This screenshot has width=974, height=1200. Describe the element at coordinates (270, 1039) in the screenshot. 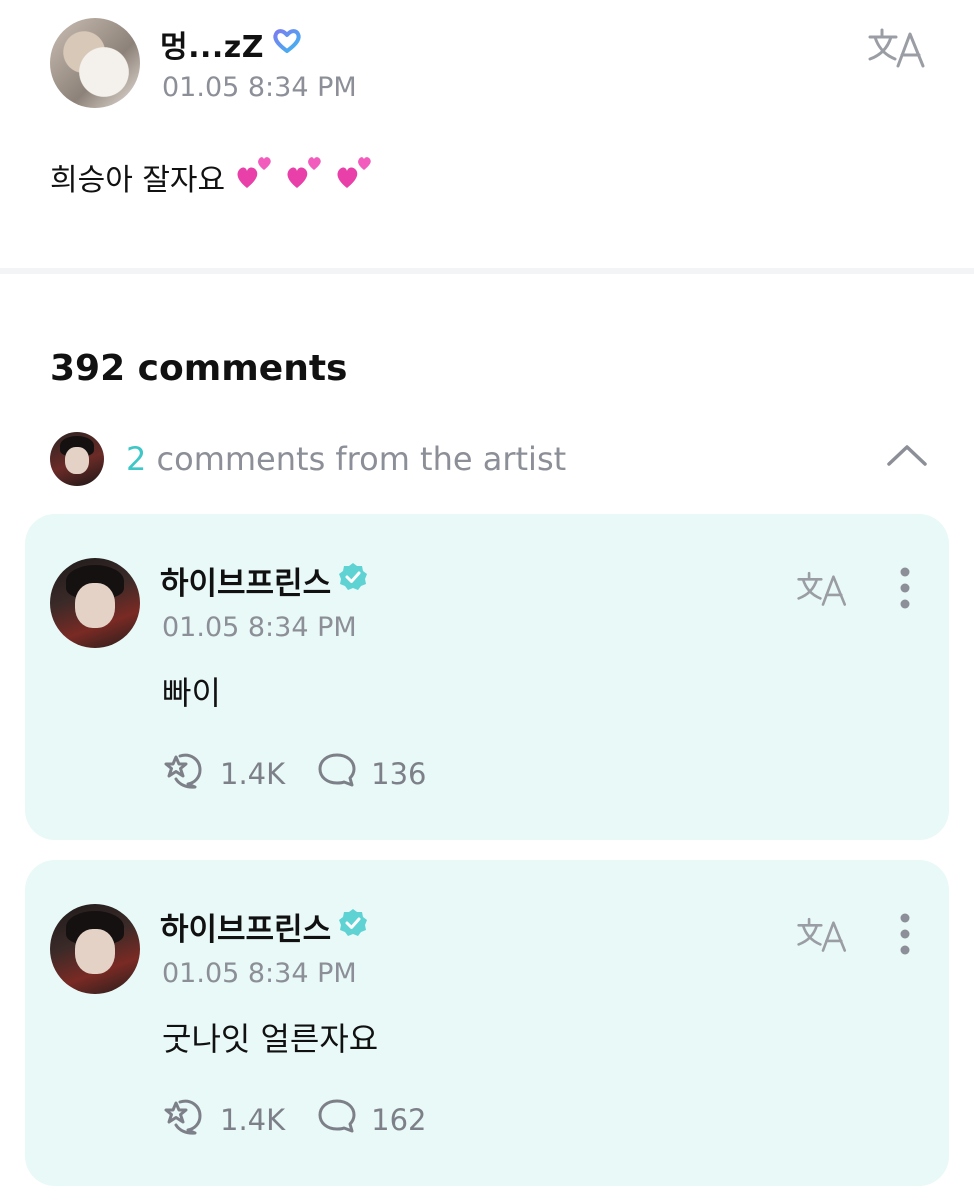

I see `comment-text: 굿나잇 얼른자요` at that location.